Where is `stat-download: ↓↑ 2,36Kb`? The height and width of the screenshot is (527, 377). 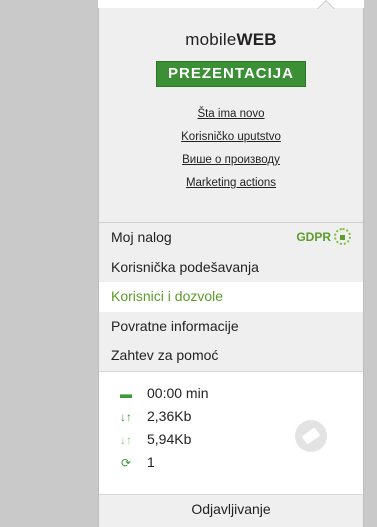
stat-download: ↓↑ 2,36Kb is located at coordinates (231, 416).